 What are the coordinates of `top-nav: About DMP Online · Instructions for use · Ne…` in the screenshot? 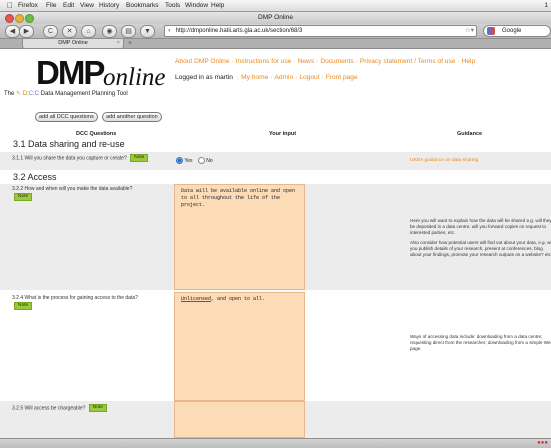 It's located at (325, 61).